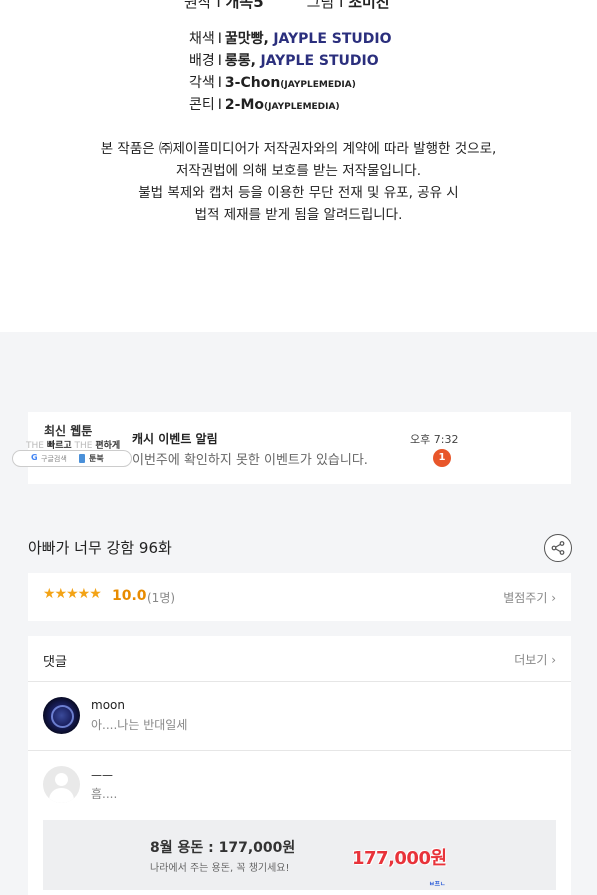 Image resolution: width=597 pixels, height=895 pixels. I want to click on google-icon: G, so click(34, 457).